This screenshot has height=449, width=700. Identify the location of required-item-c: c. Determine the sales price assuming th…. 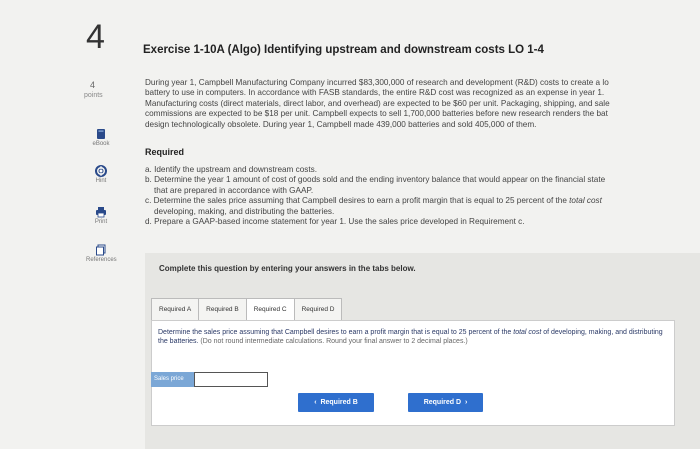
(422, 201).